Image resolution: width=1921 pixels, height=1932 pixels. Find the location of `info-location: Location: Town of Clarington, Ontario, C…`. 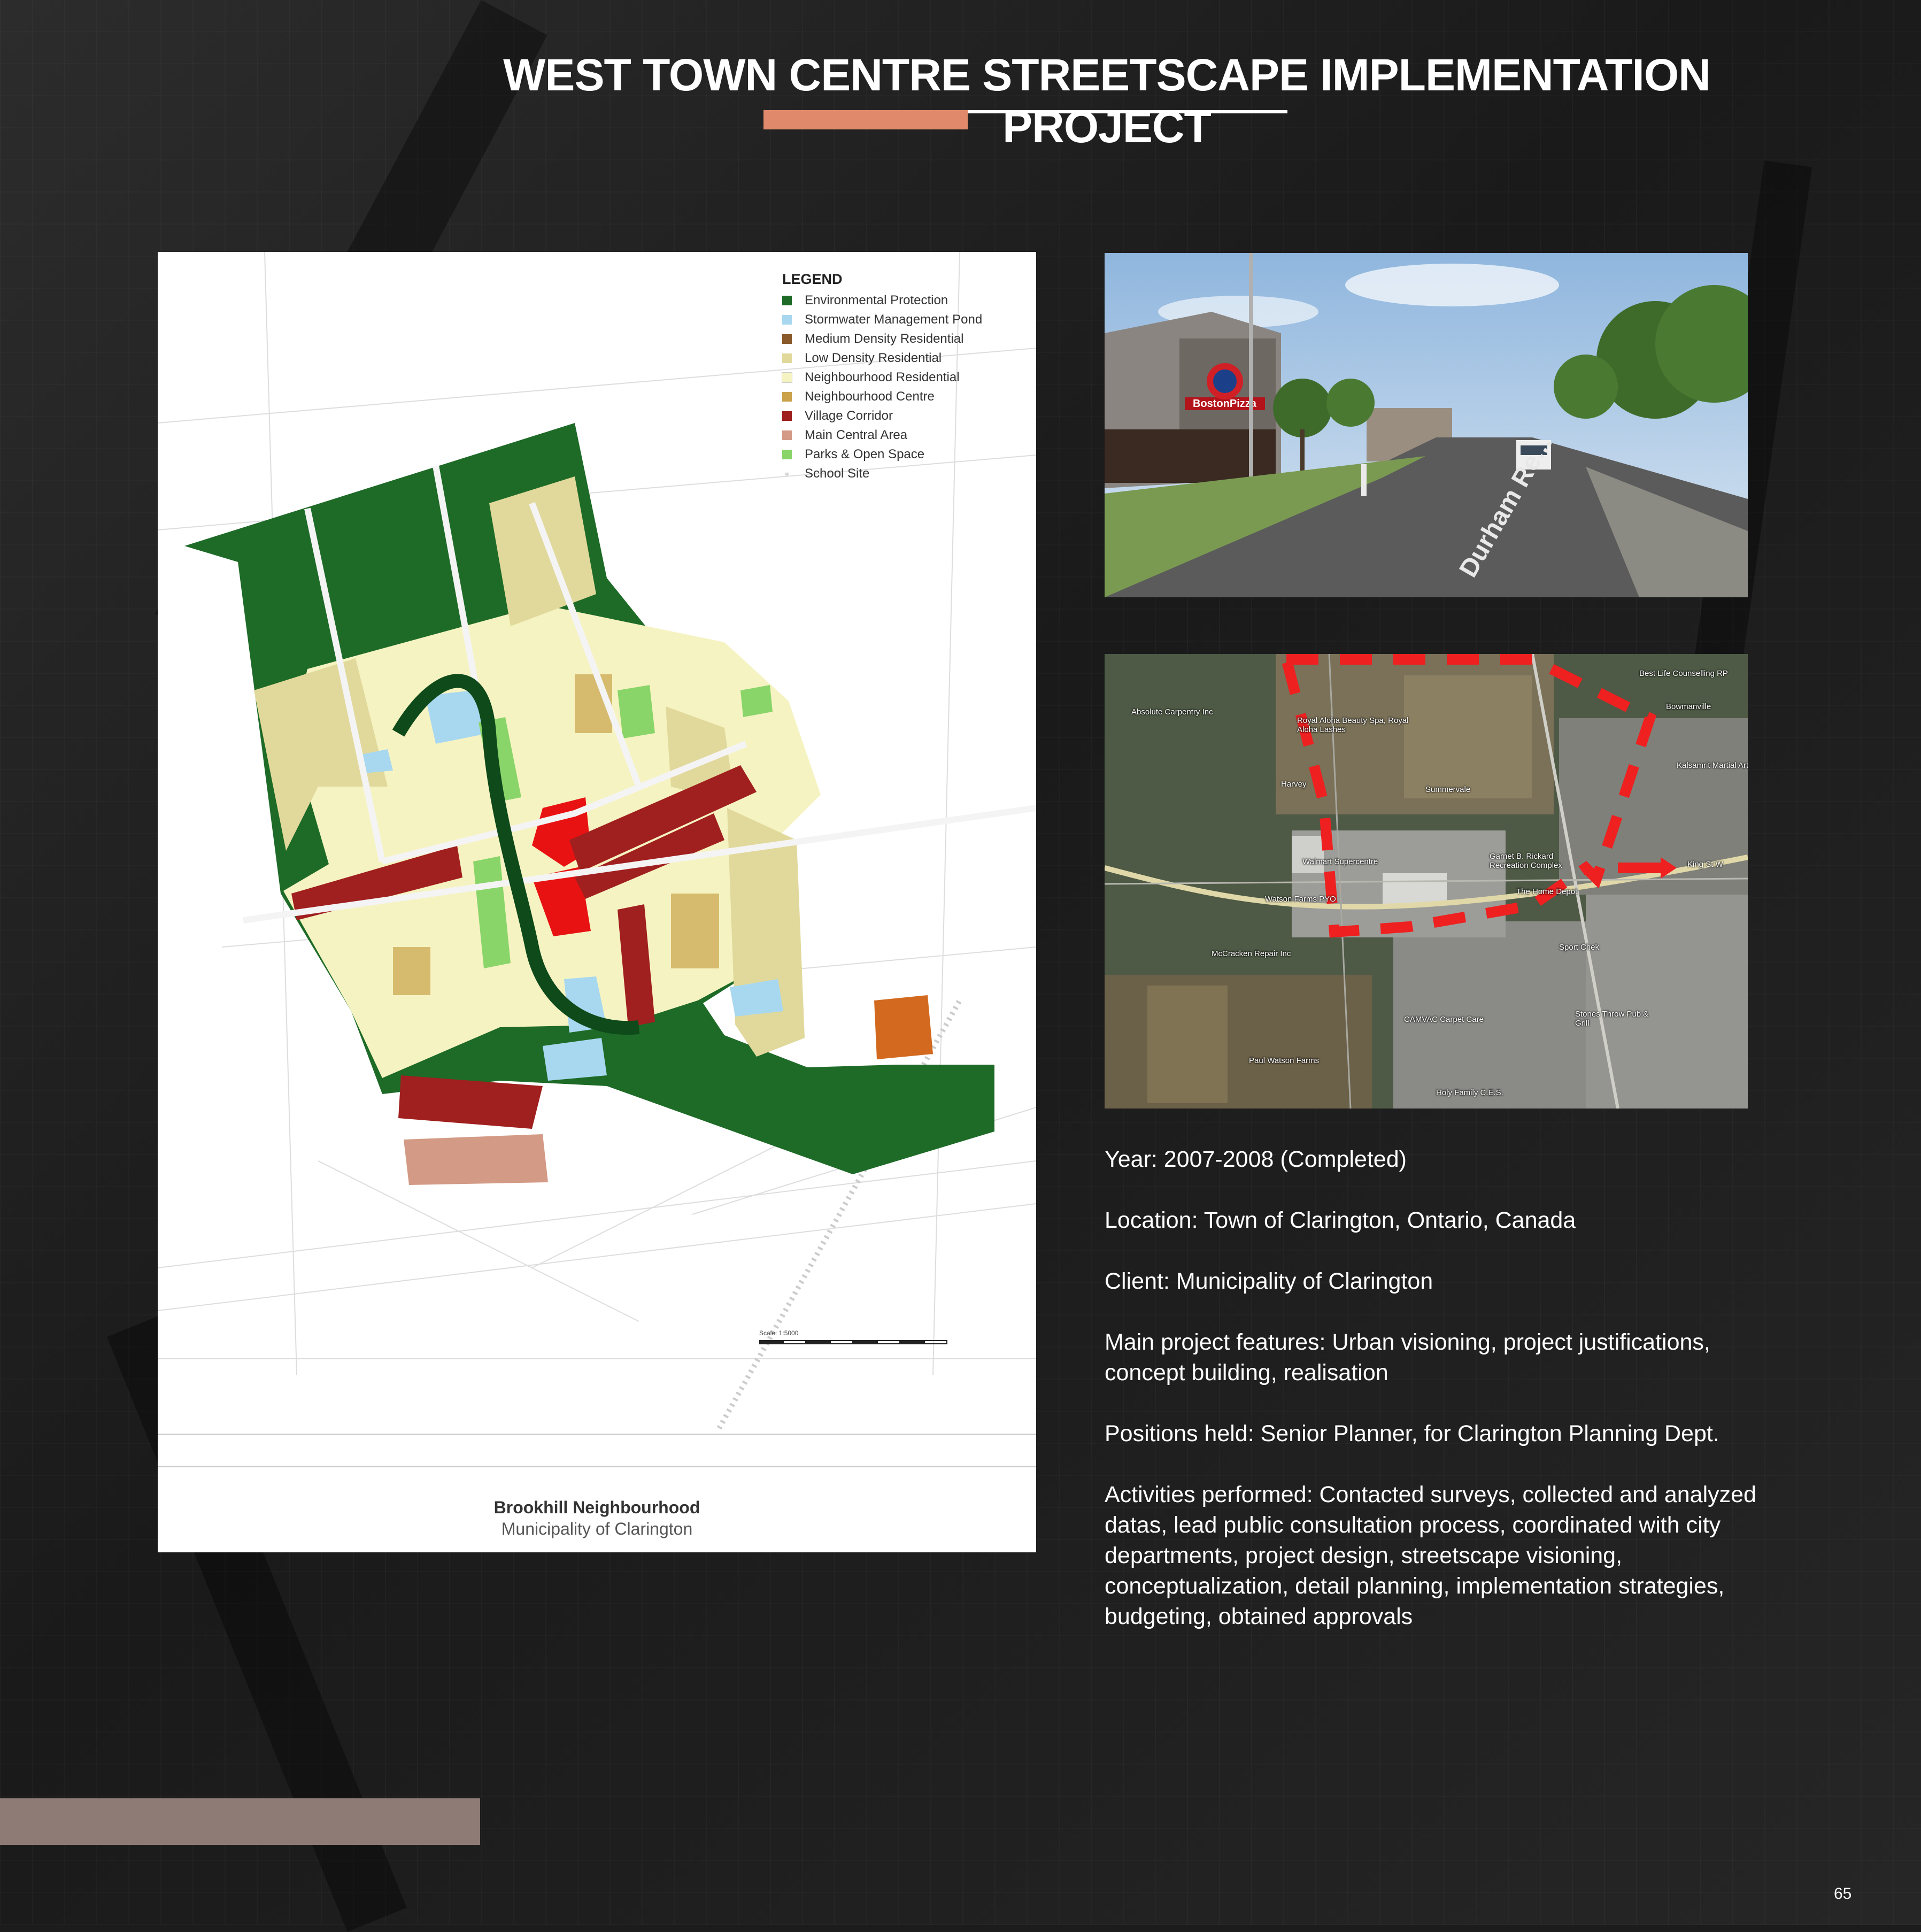

info-location: Location: Town of Clarington, Ontario, C… is located at coordinates (1341, 1220).